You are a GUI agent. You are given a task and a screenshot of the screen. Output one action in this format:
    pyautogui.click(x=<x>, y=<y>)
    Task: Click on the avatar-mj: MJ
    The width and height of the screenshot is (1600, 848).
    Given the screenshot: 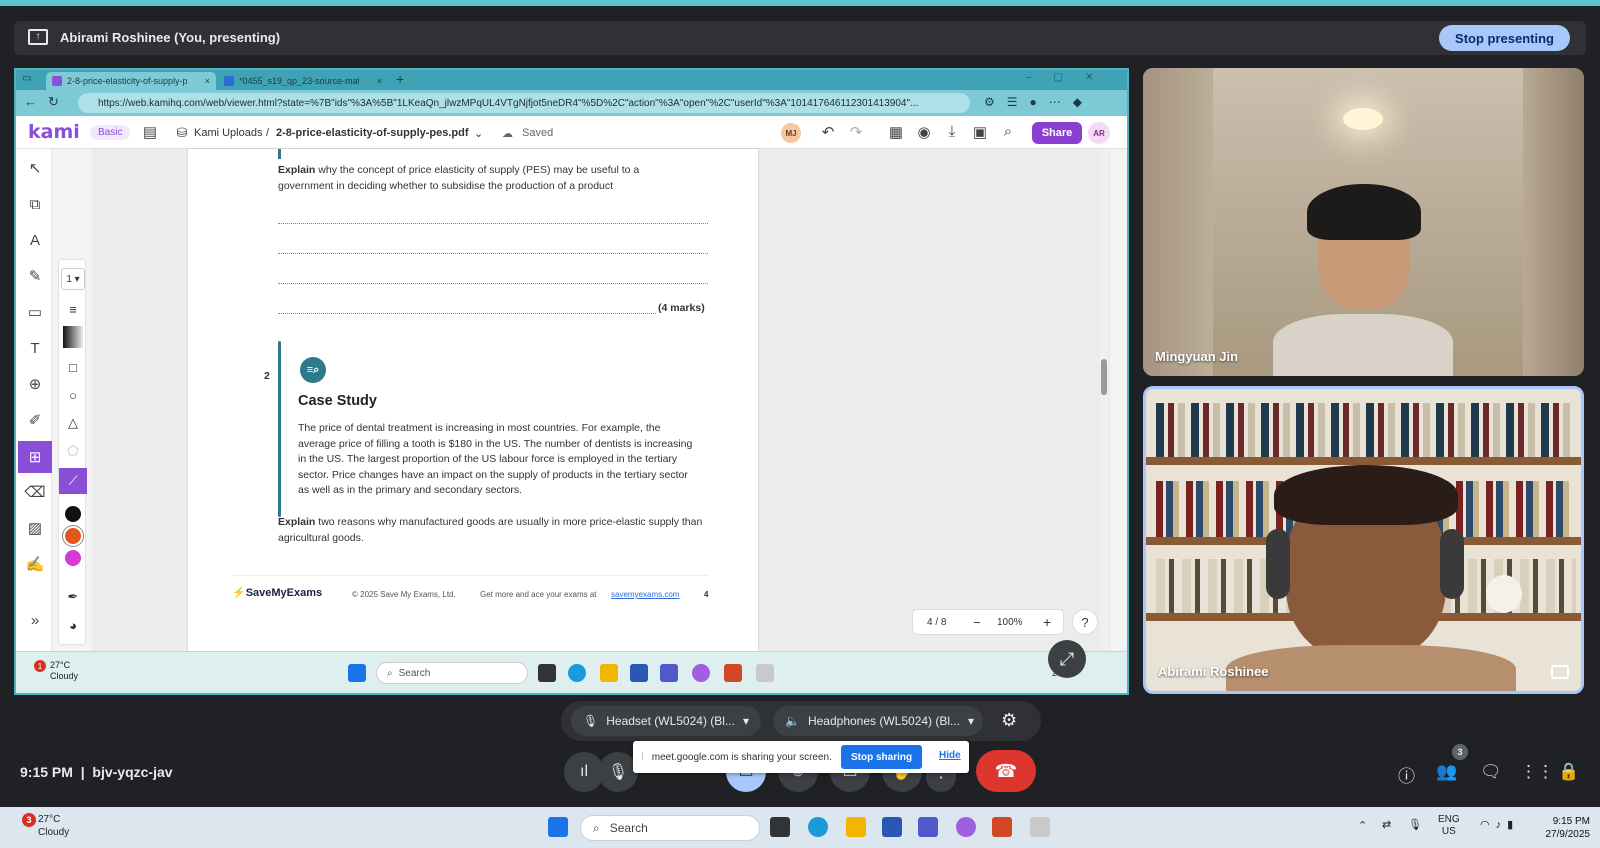 What is the action you would take?
    pyautogui.click(x=791, y=133)
    